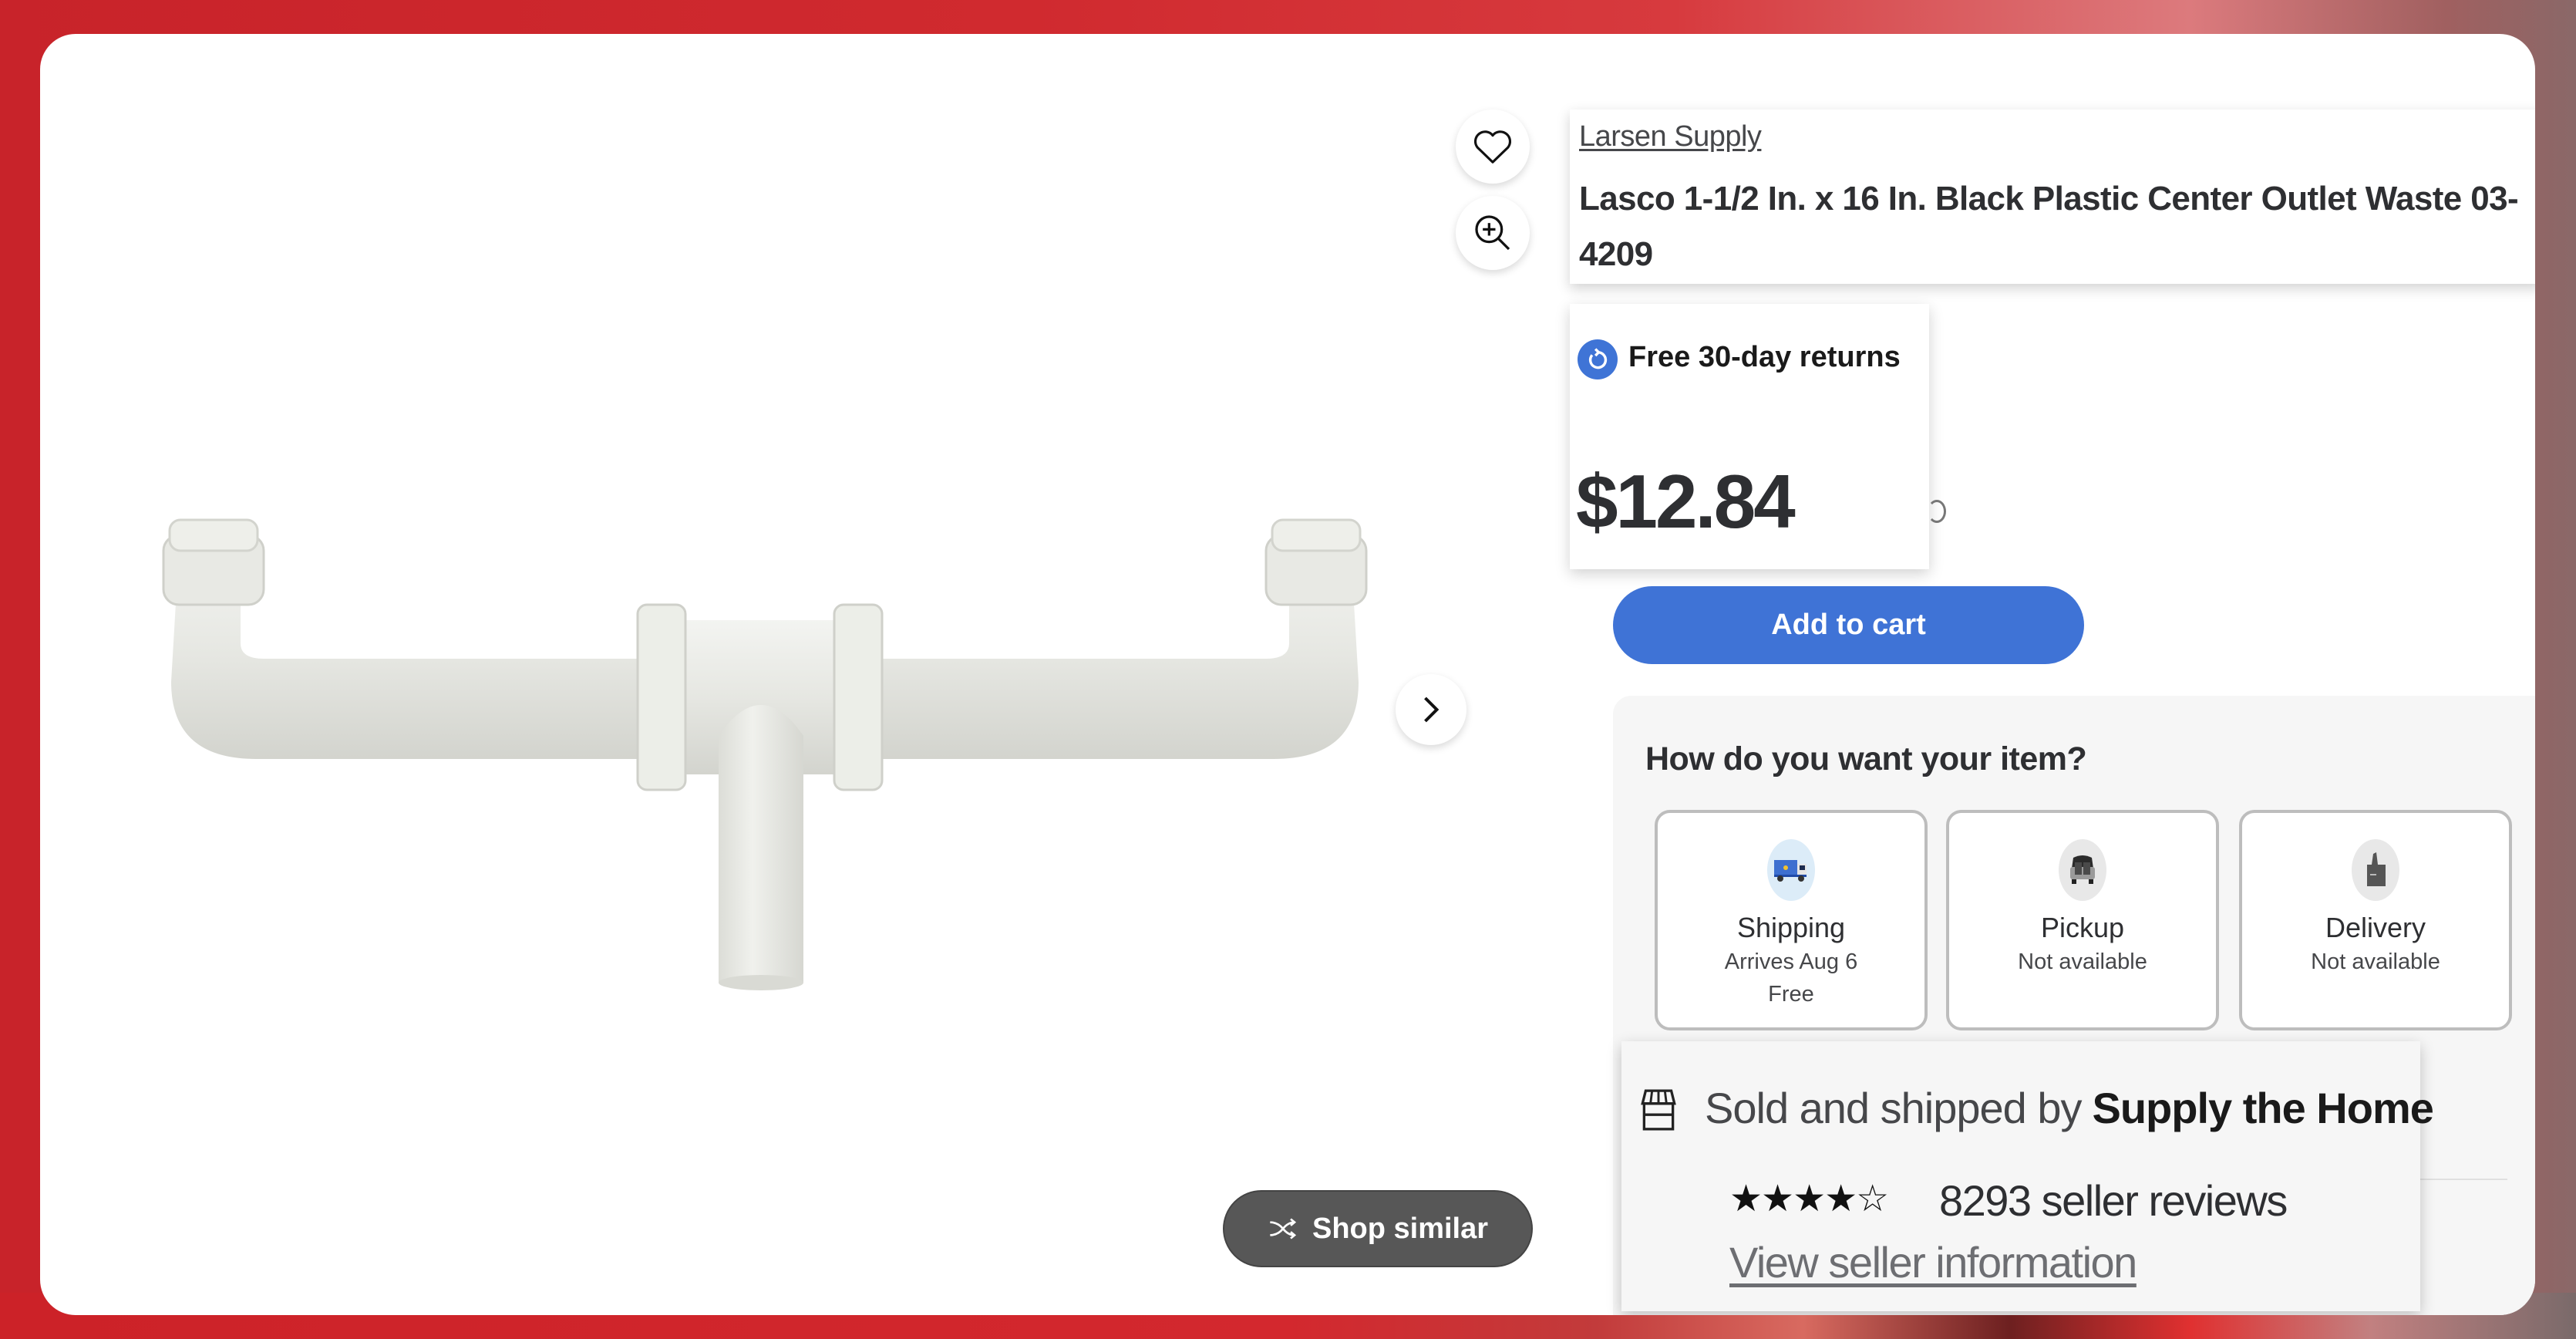 The image size is (2576, 1339). What do you see at coordinates (1791, 994) in the screenshot?
I see `shipping-cost: Free` at bounding box center [1791, 994].